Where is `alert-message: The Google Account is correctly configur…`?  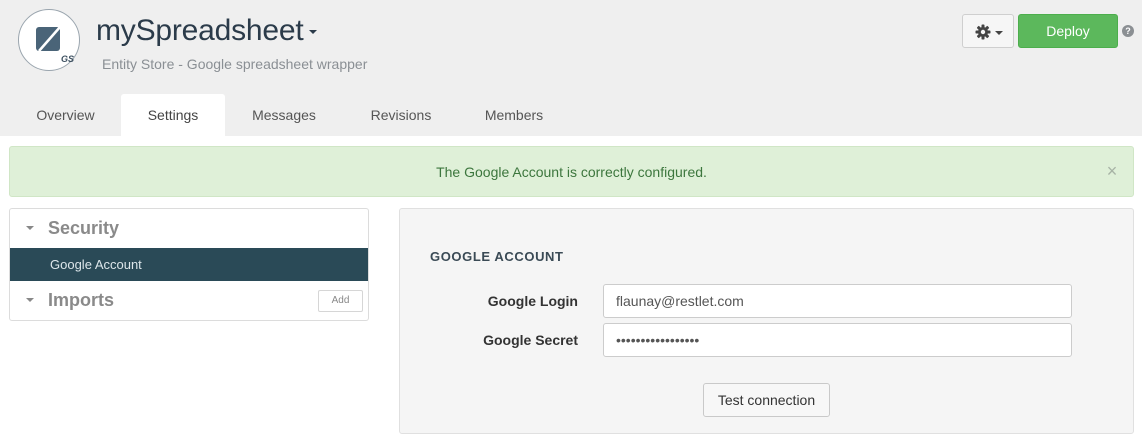
alert-message: The Google Account is correctly configur… is located at coordinates (571, 172).